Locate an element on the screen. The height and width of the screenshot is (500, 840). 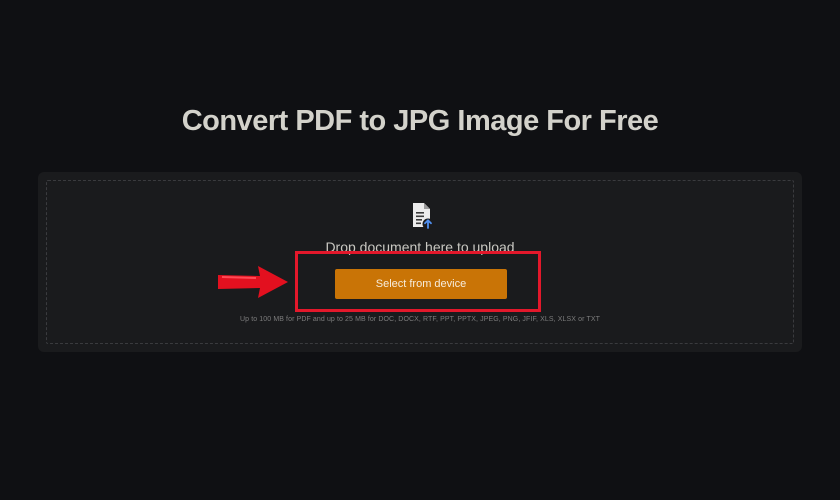
document-upload-icon is located at coordinates (423, 216).